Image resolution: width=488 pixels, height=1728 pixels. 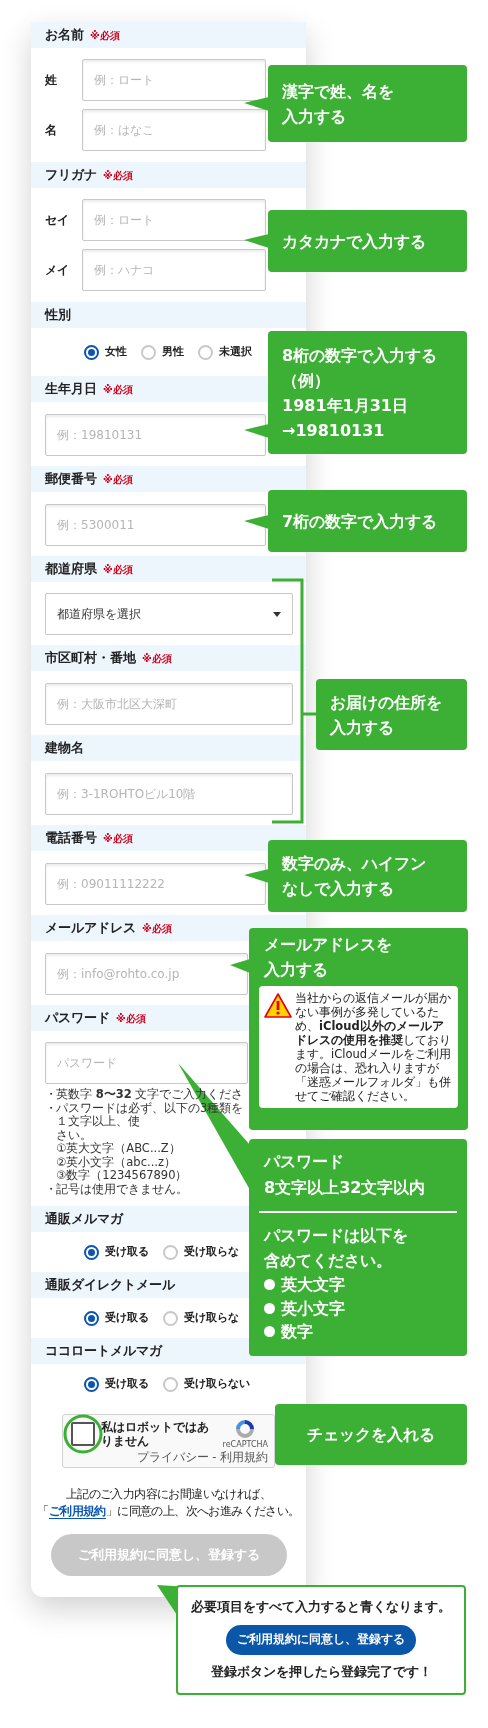 I want to click on callout-text: 7桁の数字で入力する, so click(x=360, y=521).